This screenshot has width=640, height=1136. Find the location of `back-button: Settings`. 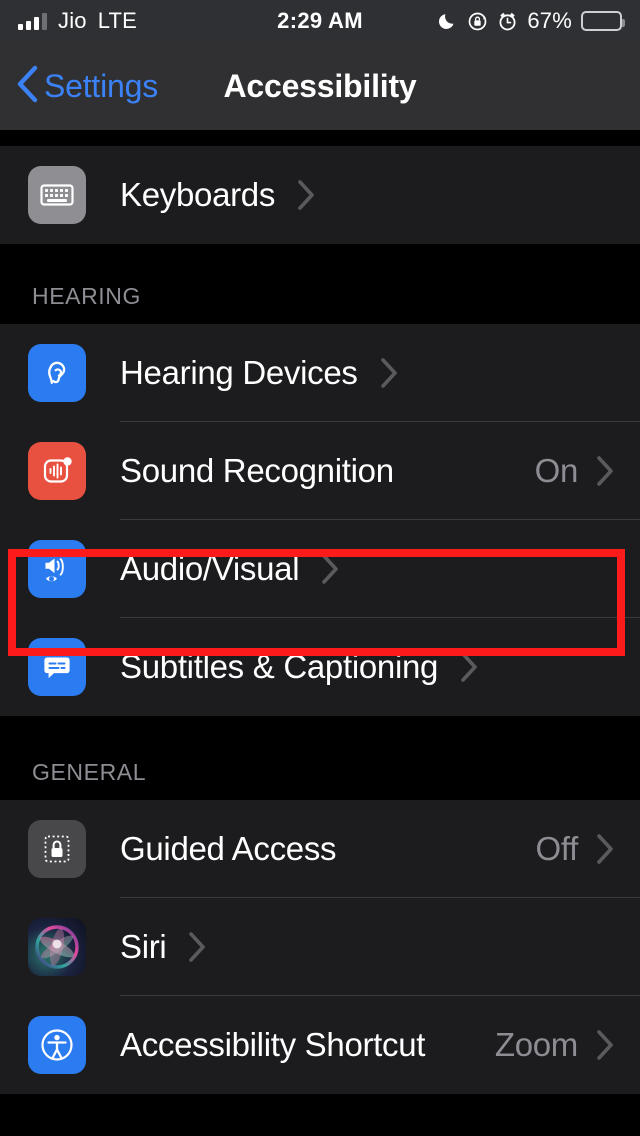

back-button: Settings is located at coordinates (87, 86).